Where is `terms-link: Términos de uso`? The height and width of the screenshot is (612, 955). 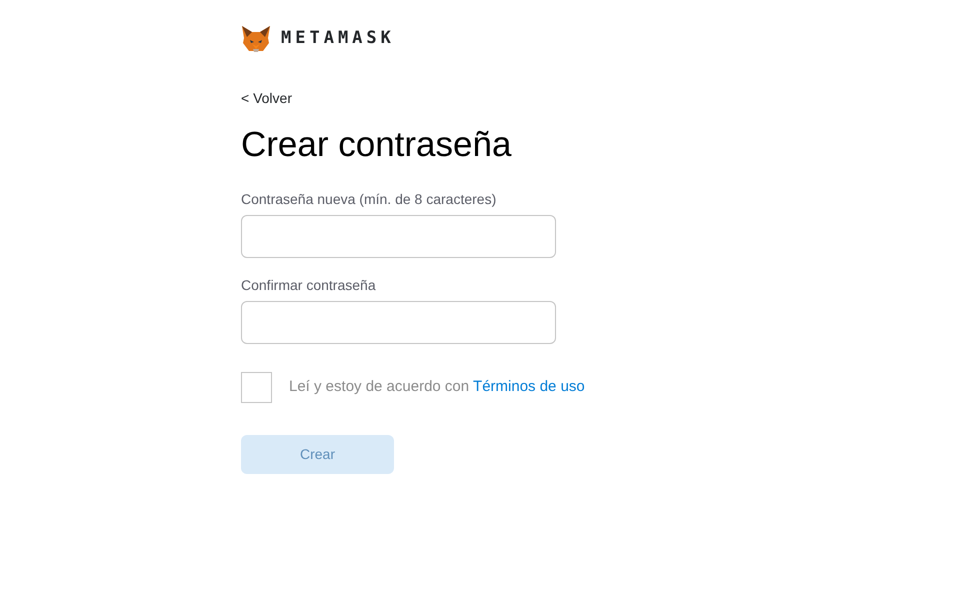
terms-link: Términos de uso is located at coordinates (529, 387).